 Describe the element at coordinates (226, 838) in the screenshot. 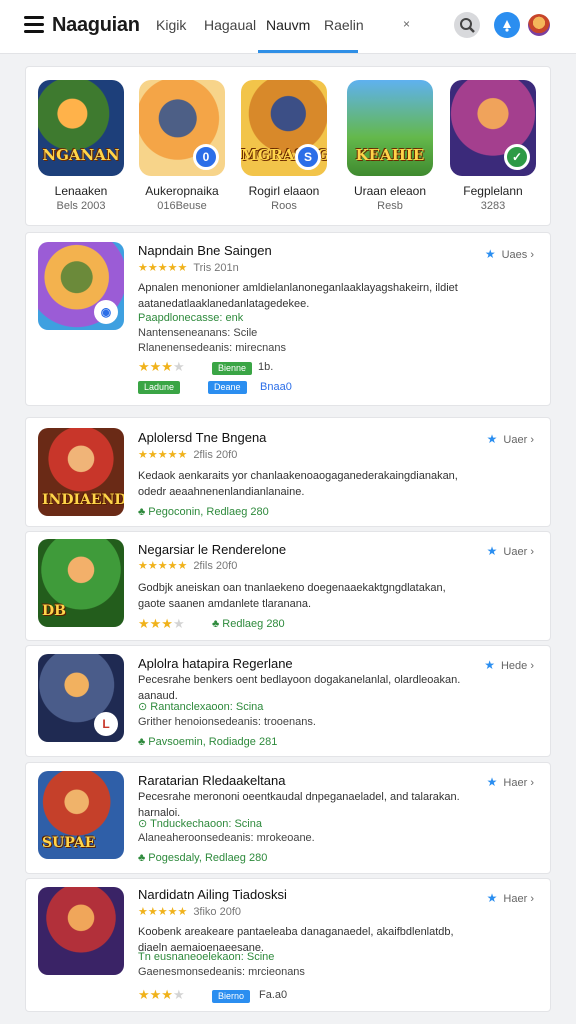

I see `info-line-2: Alaneaheroonsedeanis: mrokeoane.` at that location.